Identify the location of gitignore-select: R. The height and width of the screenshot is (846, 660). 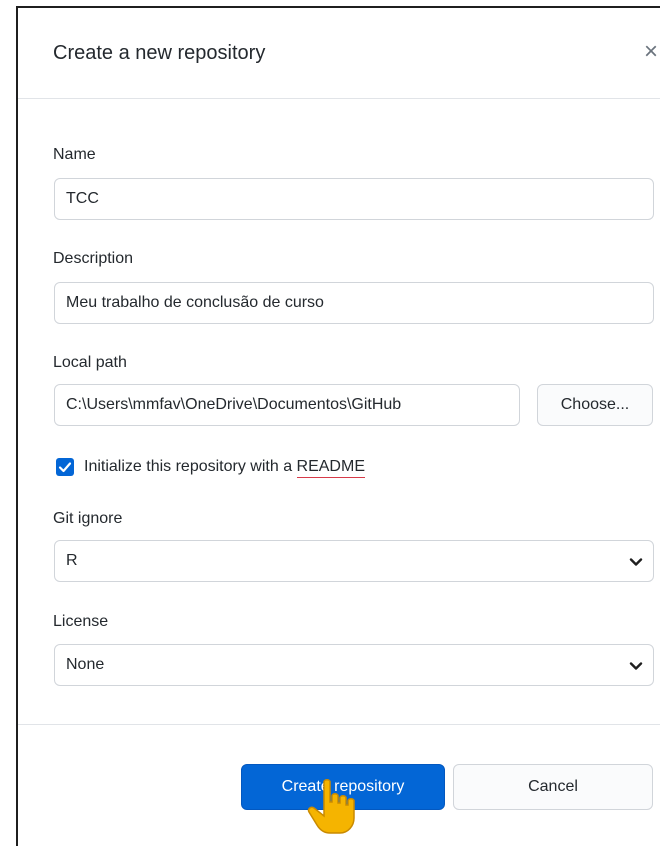
(354, 561).